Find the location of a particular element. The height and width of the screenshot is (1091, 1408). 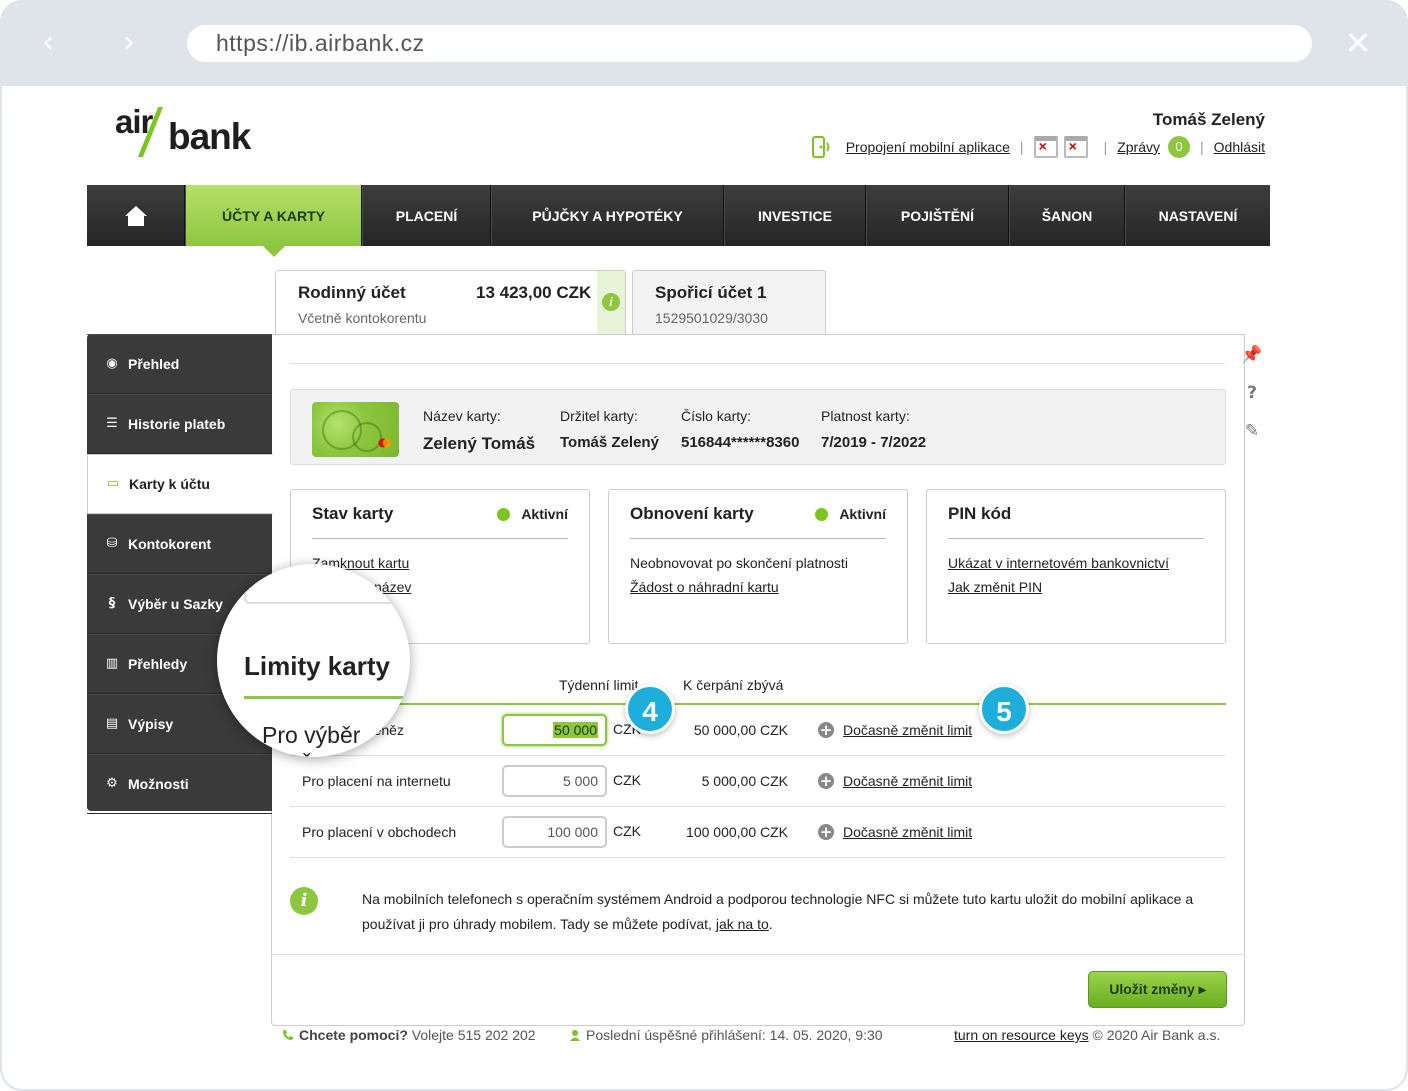

remaining-amount: 100 000,00 CZK is located at coordinates (737, 832).